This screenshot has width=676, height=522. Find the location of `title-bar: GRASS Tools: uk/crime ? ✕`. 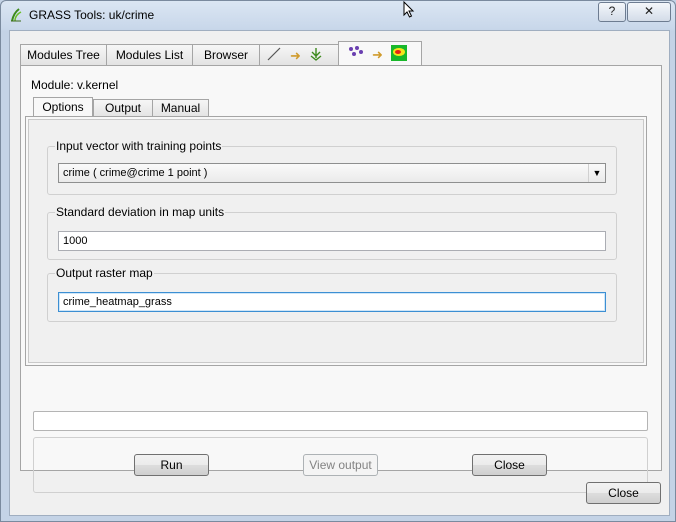

title-bar: GRASS Tools: uk/crime ? ✕ is located at coordinates (338, 15).